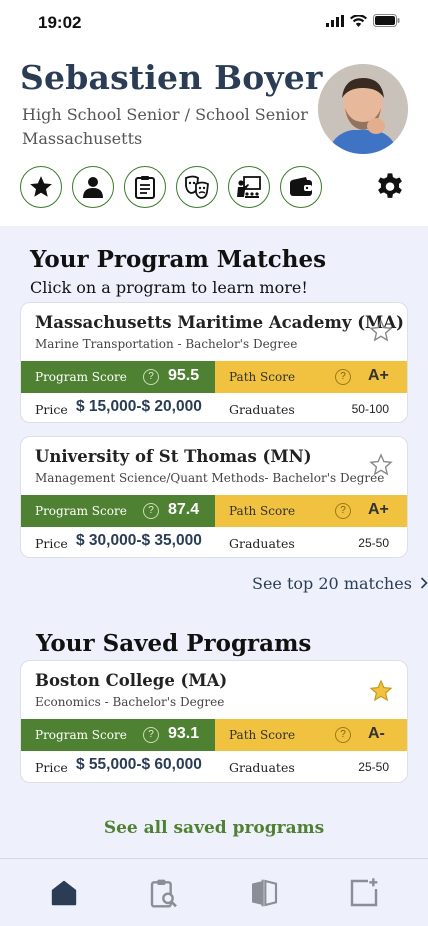 The image size is (428, 926). What do you see at coordinates (214, 892) in the screenshot?
I see `bottom-tab-bar` at bounding box center [214, 892].